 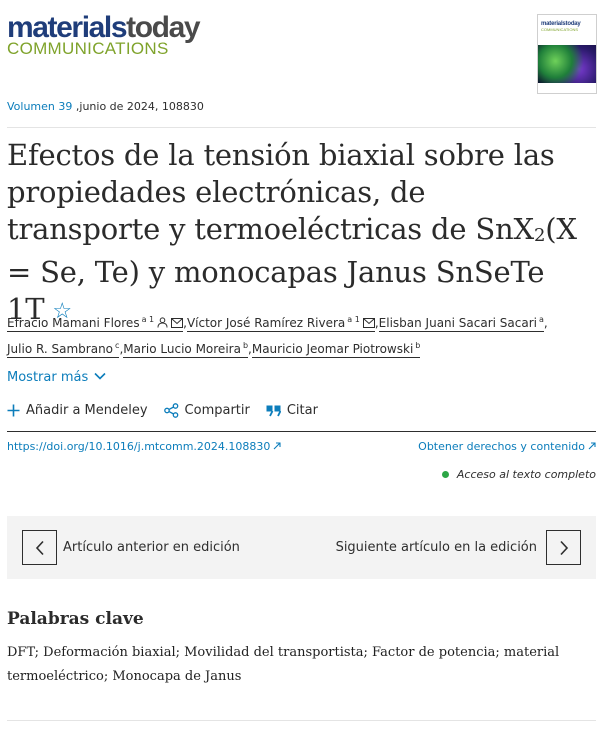 I want to click on author-affiliation: c, so click(x=117, y=345).